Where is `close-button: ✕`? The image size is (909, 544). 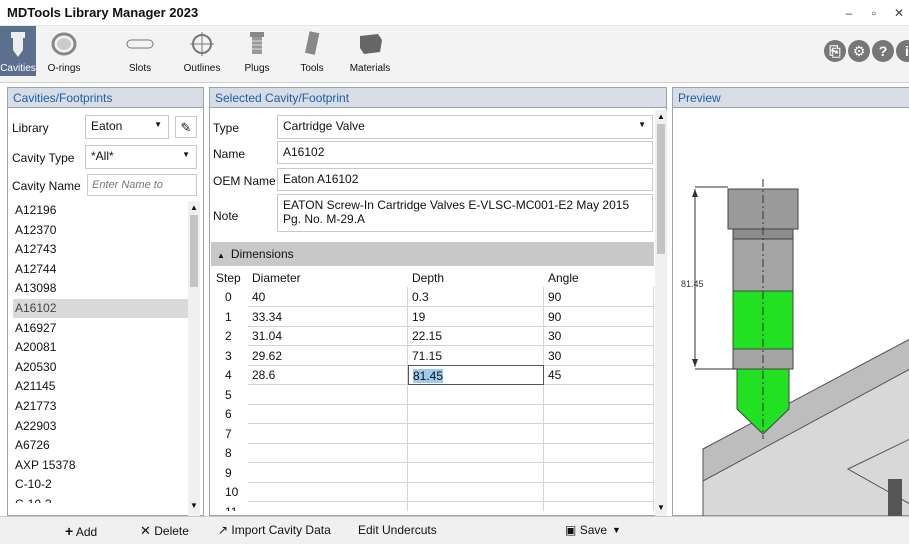 close-button: ✕ is located at coordinates (897, 13).